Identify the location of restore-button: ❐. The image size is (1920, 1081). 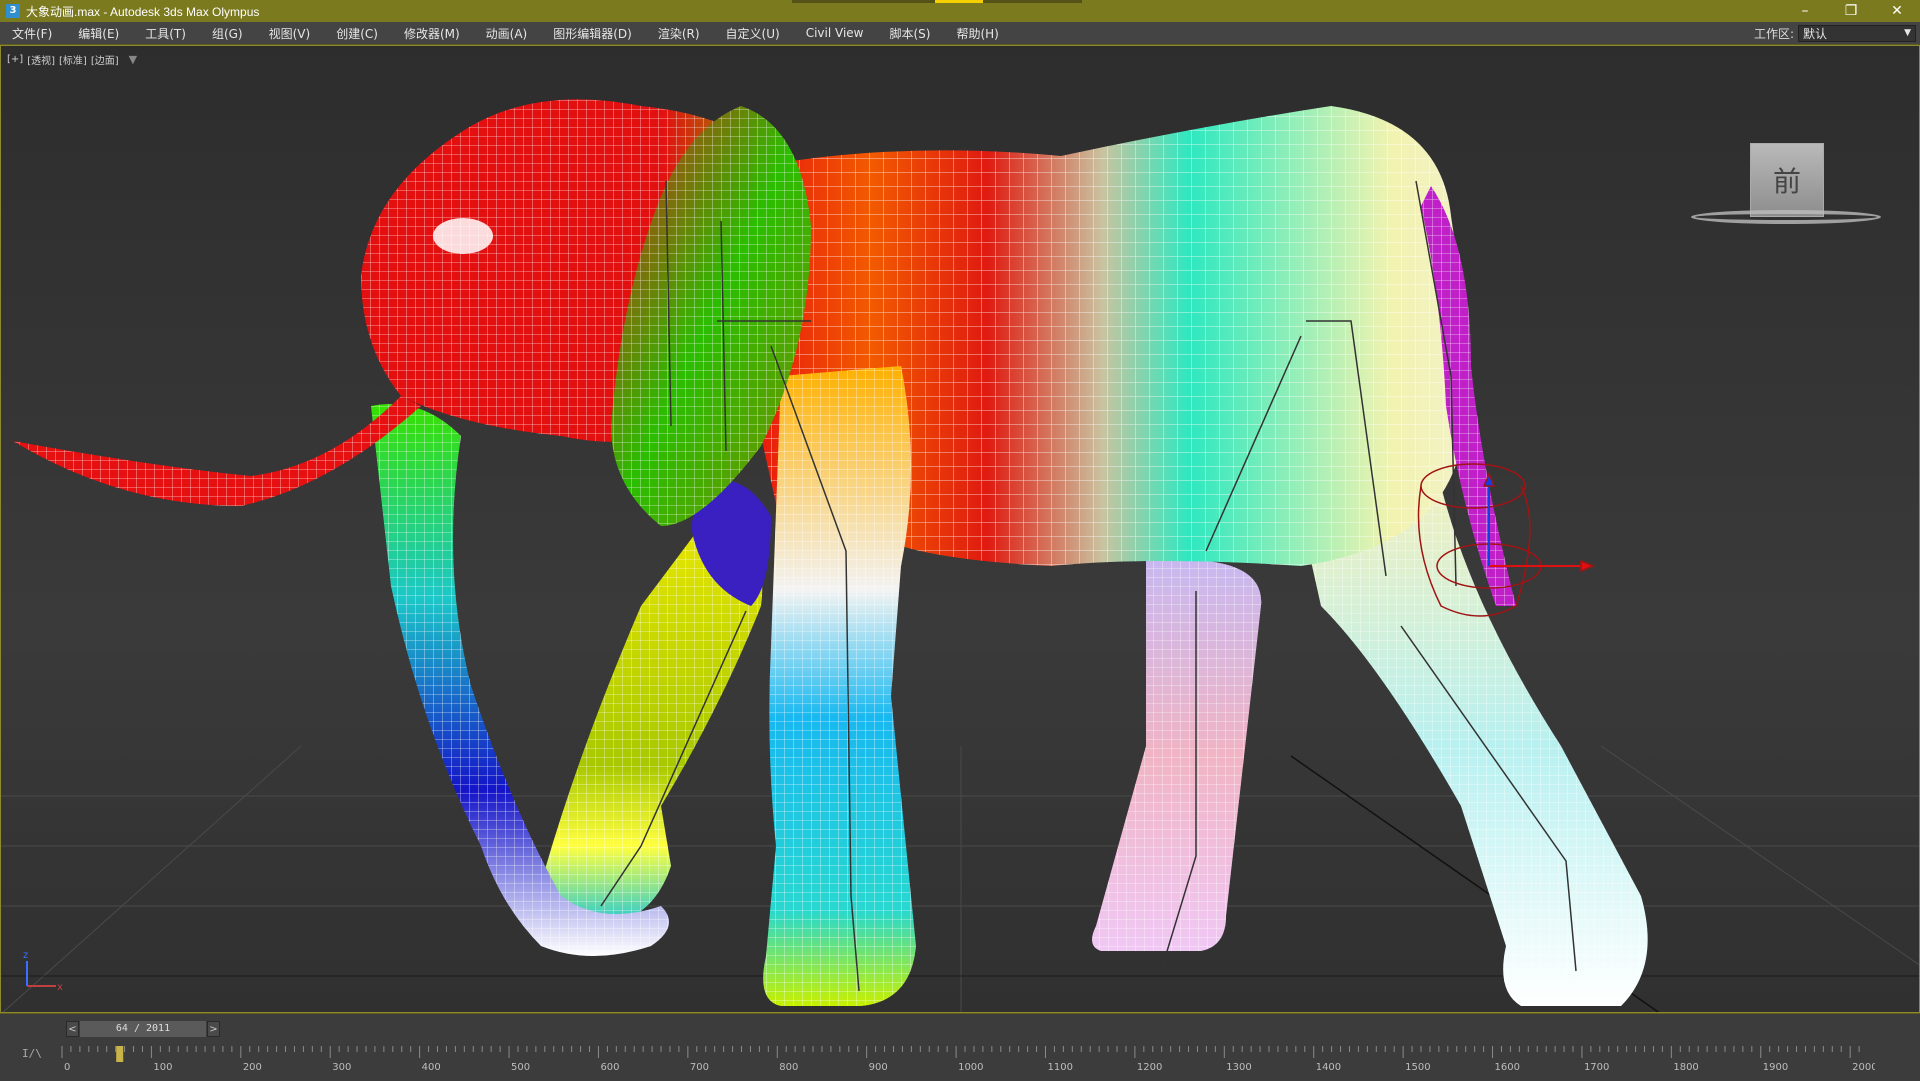
(1851, 11).